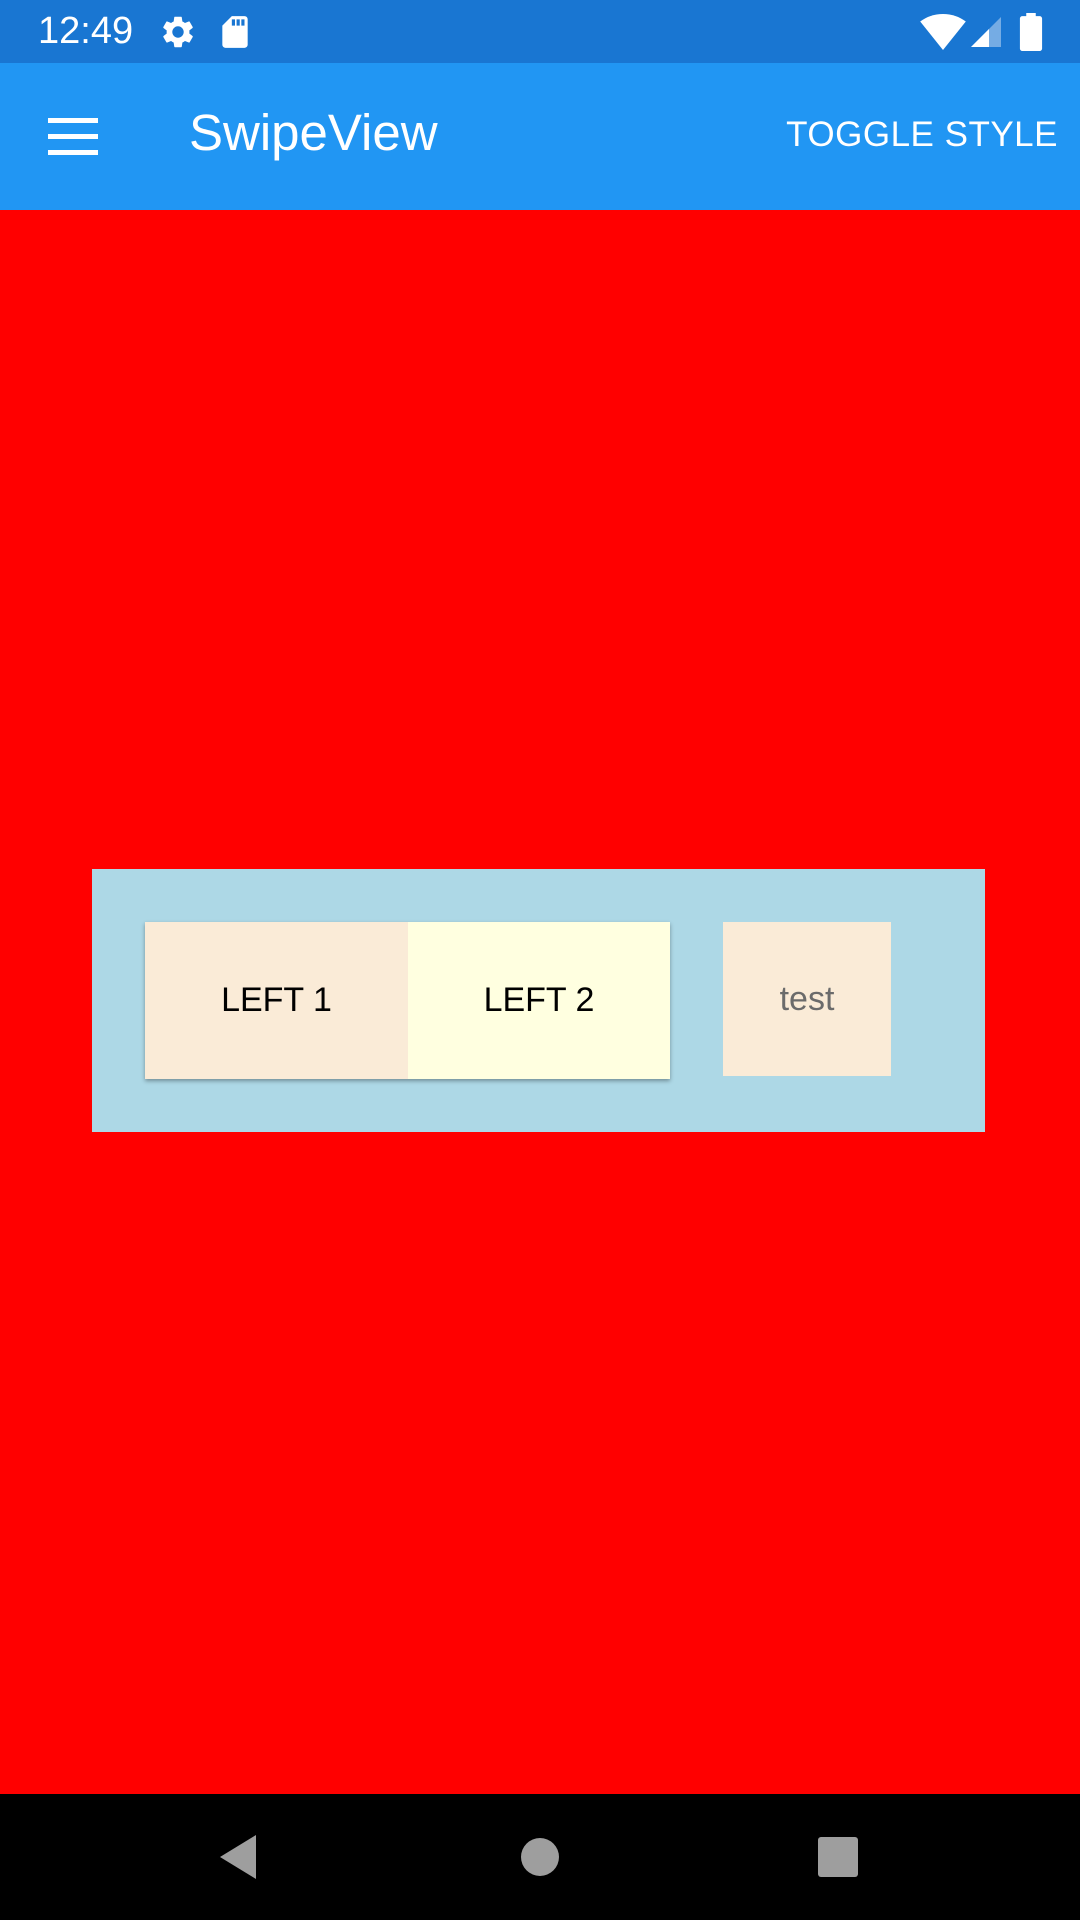 The image size is (1080, 1920). What do you see at coordinates (238, 1857) in the screenshot?
I see `back-icon` at bounding box center [238, 1857].